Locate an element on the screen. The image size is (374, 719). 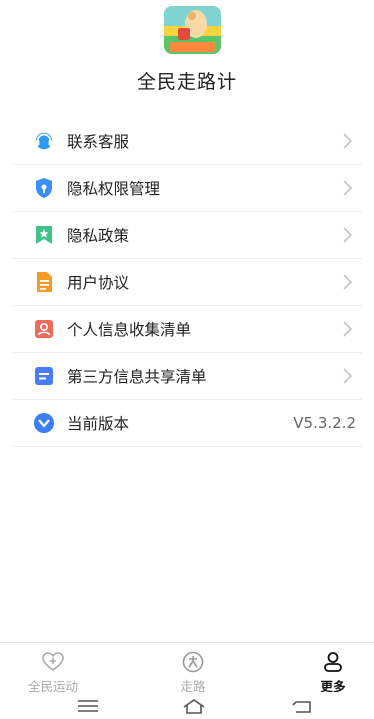
menu-item-personal-info-list: 个人信息收集清单 is located at coordinates (187, 329).